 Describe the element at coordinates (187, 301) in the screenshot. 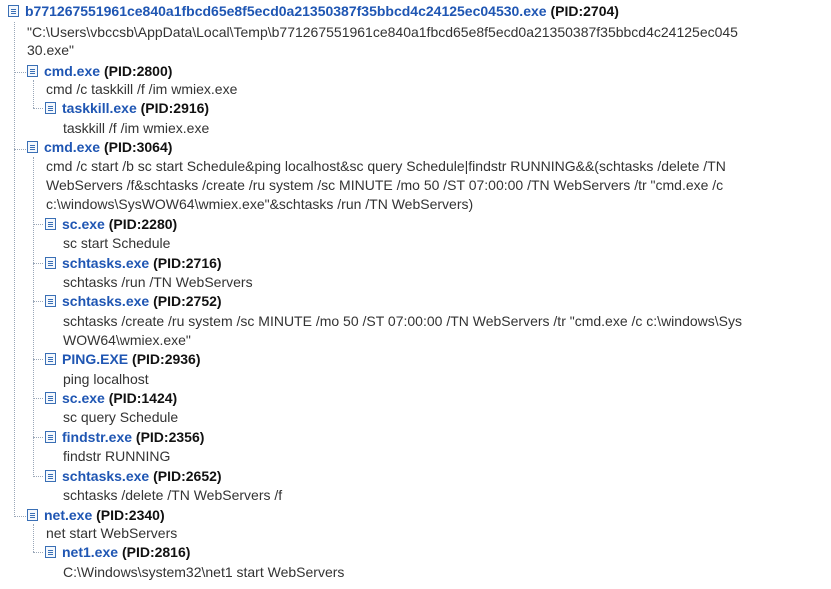

I see `process-pid: (PID:2752)` at that location.